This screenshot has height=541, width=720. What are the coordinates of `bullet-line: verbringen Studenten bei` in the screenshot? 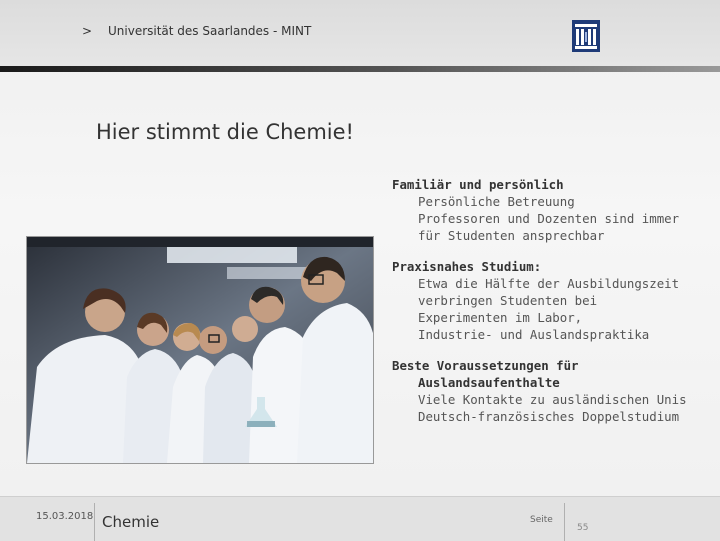 It's located at (508, 300).